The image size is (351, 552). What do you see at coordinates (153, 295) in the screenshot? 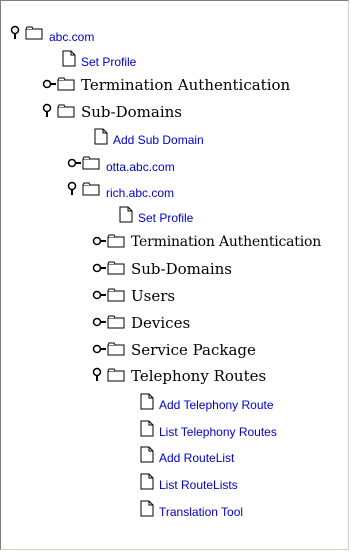
I see `tree-node-label: Users` at bounding box center [153, 295].